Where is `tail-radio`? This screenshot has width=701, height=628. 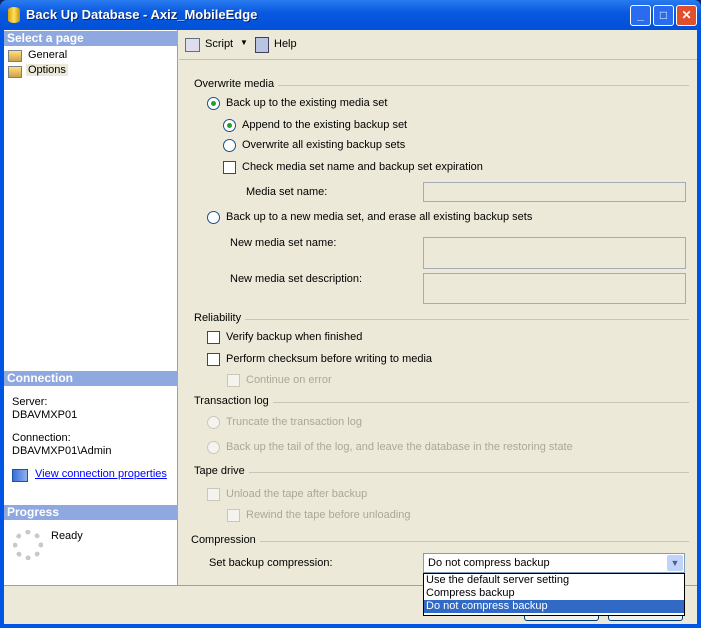 tail-radio is located at coordinates (213, 447).